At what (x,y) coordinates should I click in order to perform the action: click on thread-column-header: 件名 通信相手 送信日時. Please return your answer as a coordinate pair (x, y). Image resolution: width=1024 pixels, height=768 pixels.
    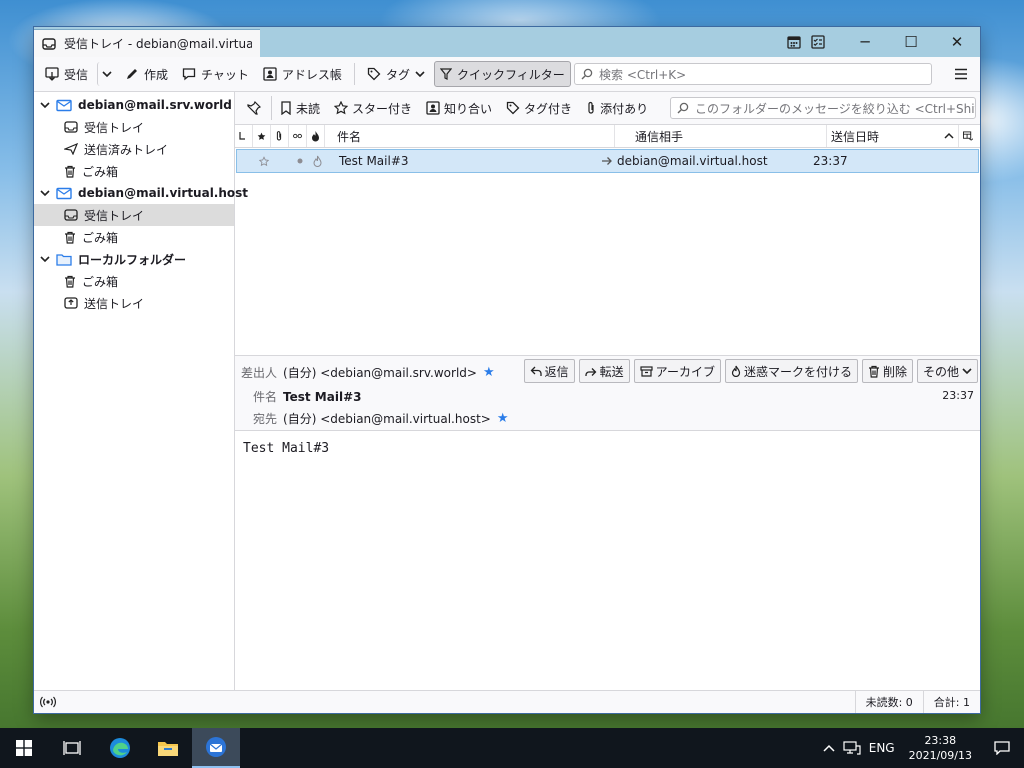
    Looking at the image, I should click on (607, 136).